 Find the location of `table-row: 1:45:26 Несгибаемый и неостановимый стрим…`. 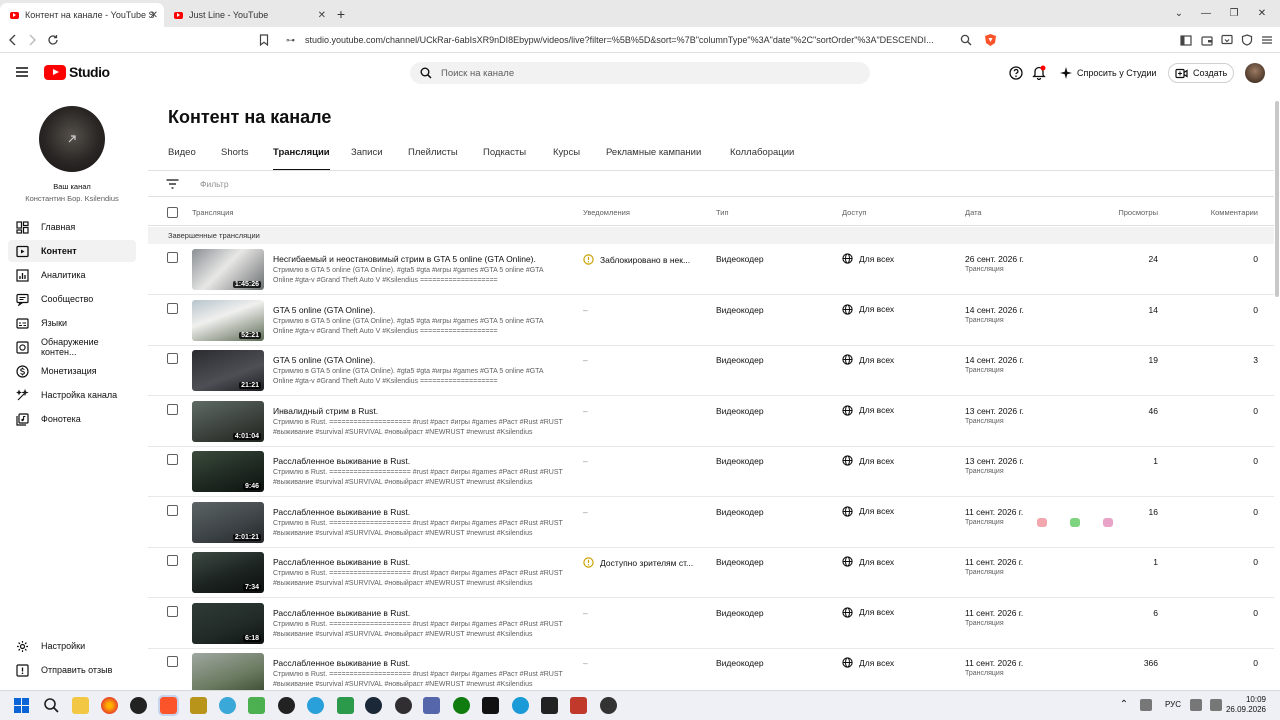

table-row: 1:45:26 Несгибаемый и неостановимый стрим… is located at coordinates (711, 270).